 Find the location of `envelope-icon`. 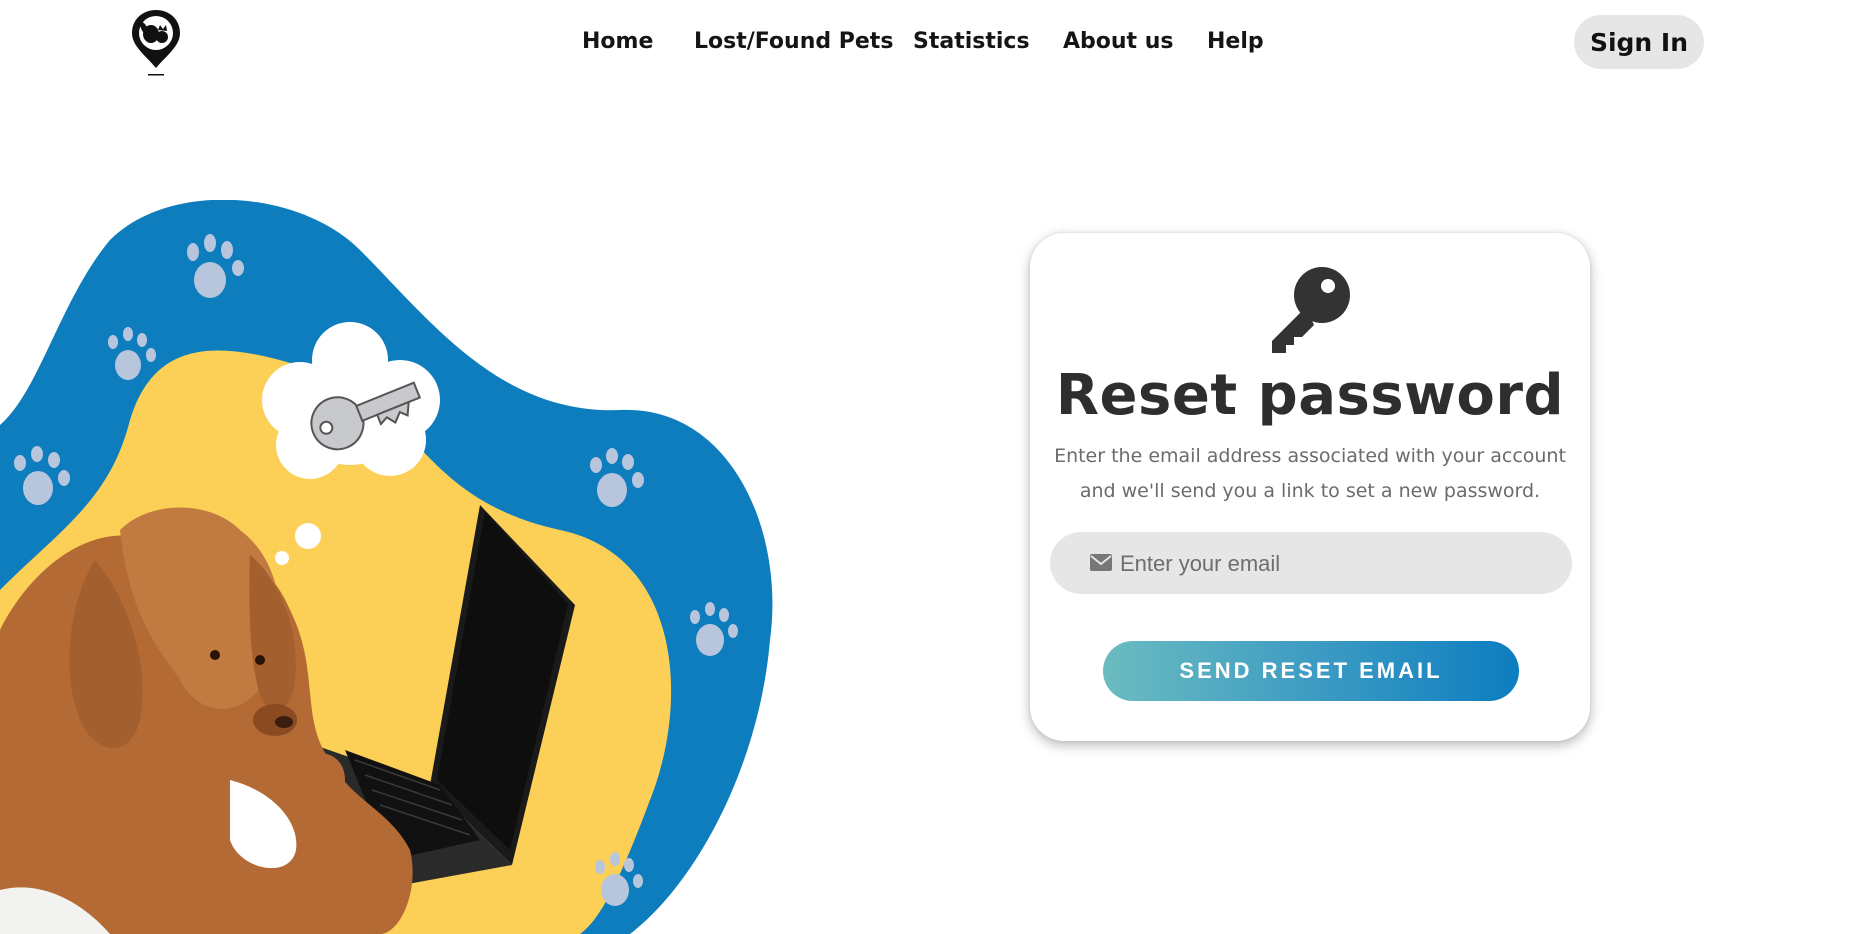

envelope-icon is located at coordinates (1101, 562).